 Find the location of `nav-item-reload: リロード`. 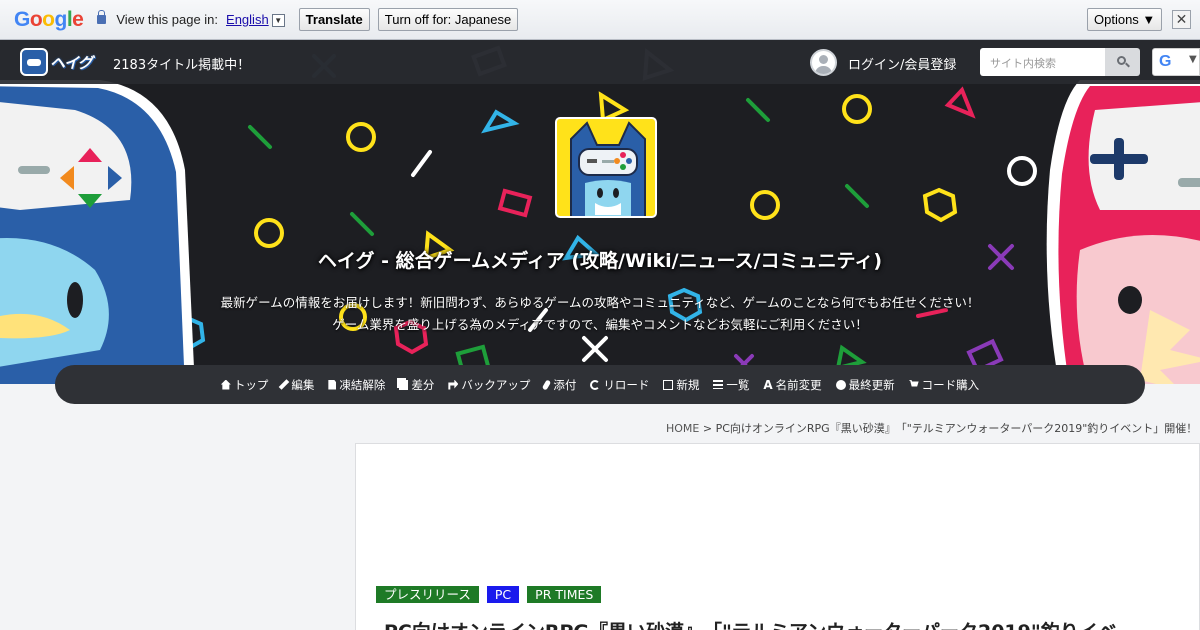

nav-item-reload: リロード is located at coordinates (619, 385).